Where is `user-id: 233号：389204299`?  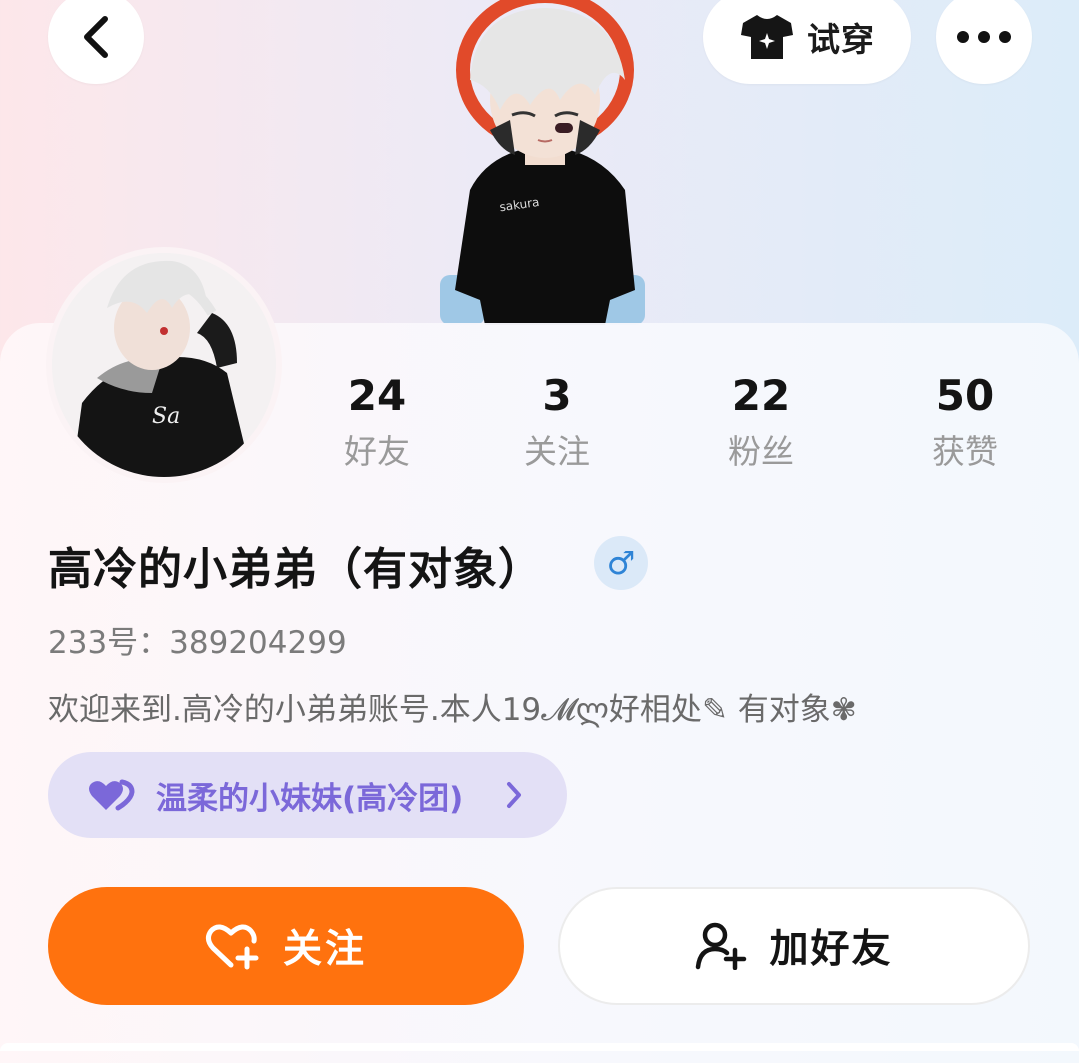
user-id: 233号：389204299 is located at coordinates (197, 639).